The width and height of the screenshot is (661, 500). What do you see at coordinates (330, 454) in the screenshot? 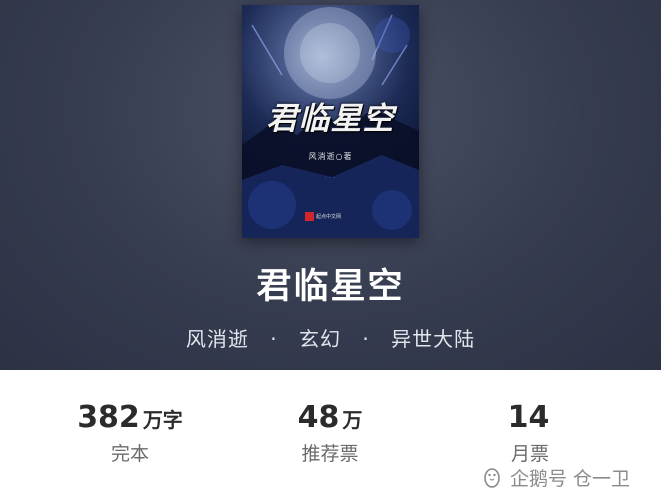
I see `stat-label: 推荐票` at bounding box center [330, 454].